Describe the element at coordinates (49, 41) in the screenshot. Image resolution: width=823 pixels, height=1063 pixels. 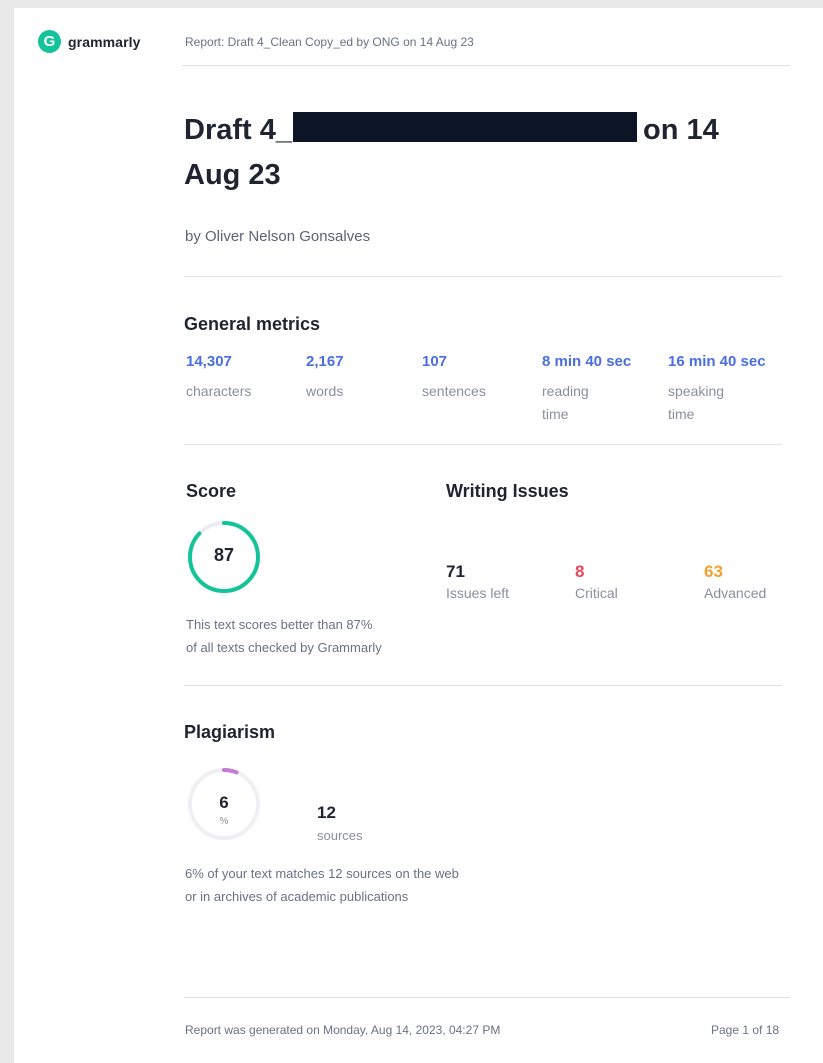
I see `grammarly-logo-icon: G` at that location.